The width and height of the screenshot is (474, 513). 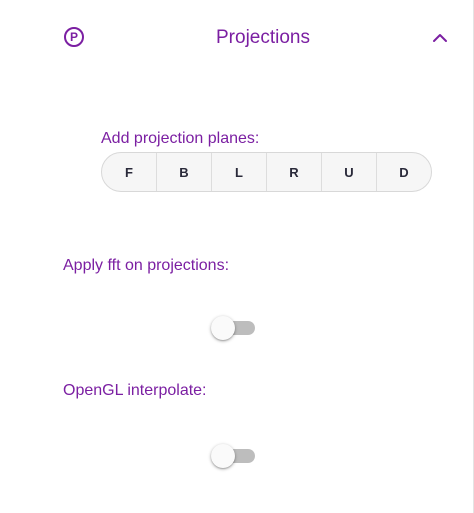 I want to click on plane-button-d: D, so click(x=404, y=172).